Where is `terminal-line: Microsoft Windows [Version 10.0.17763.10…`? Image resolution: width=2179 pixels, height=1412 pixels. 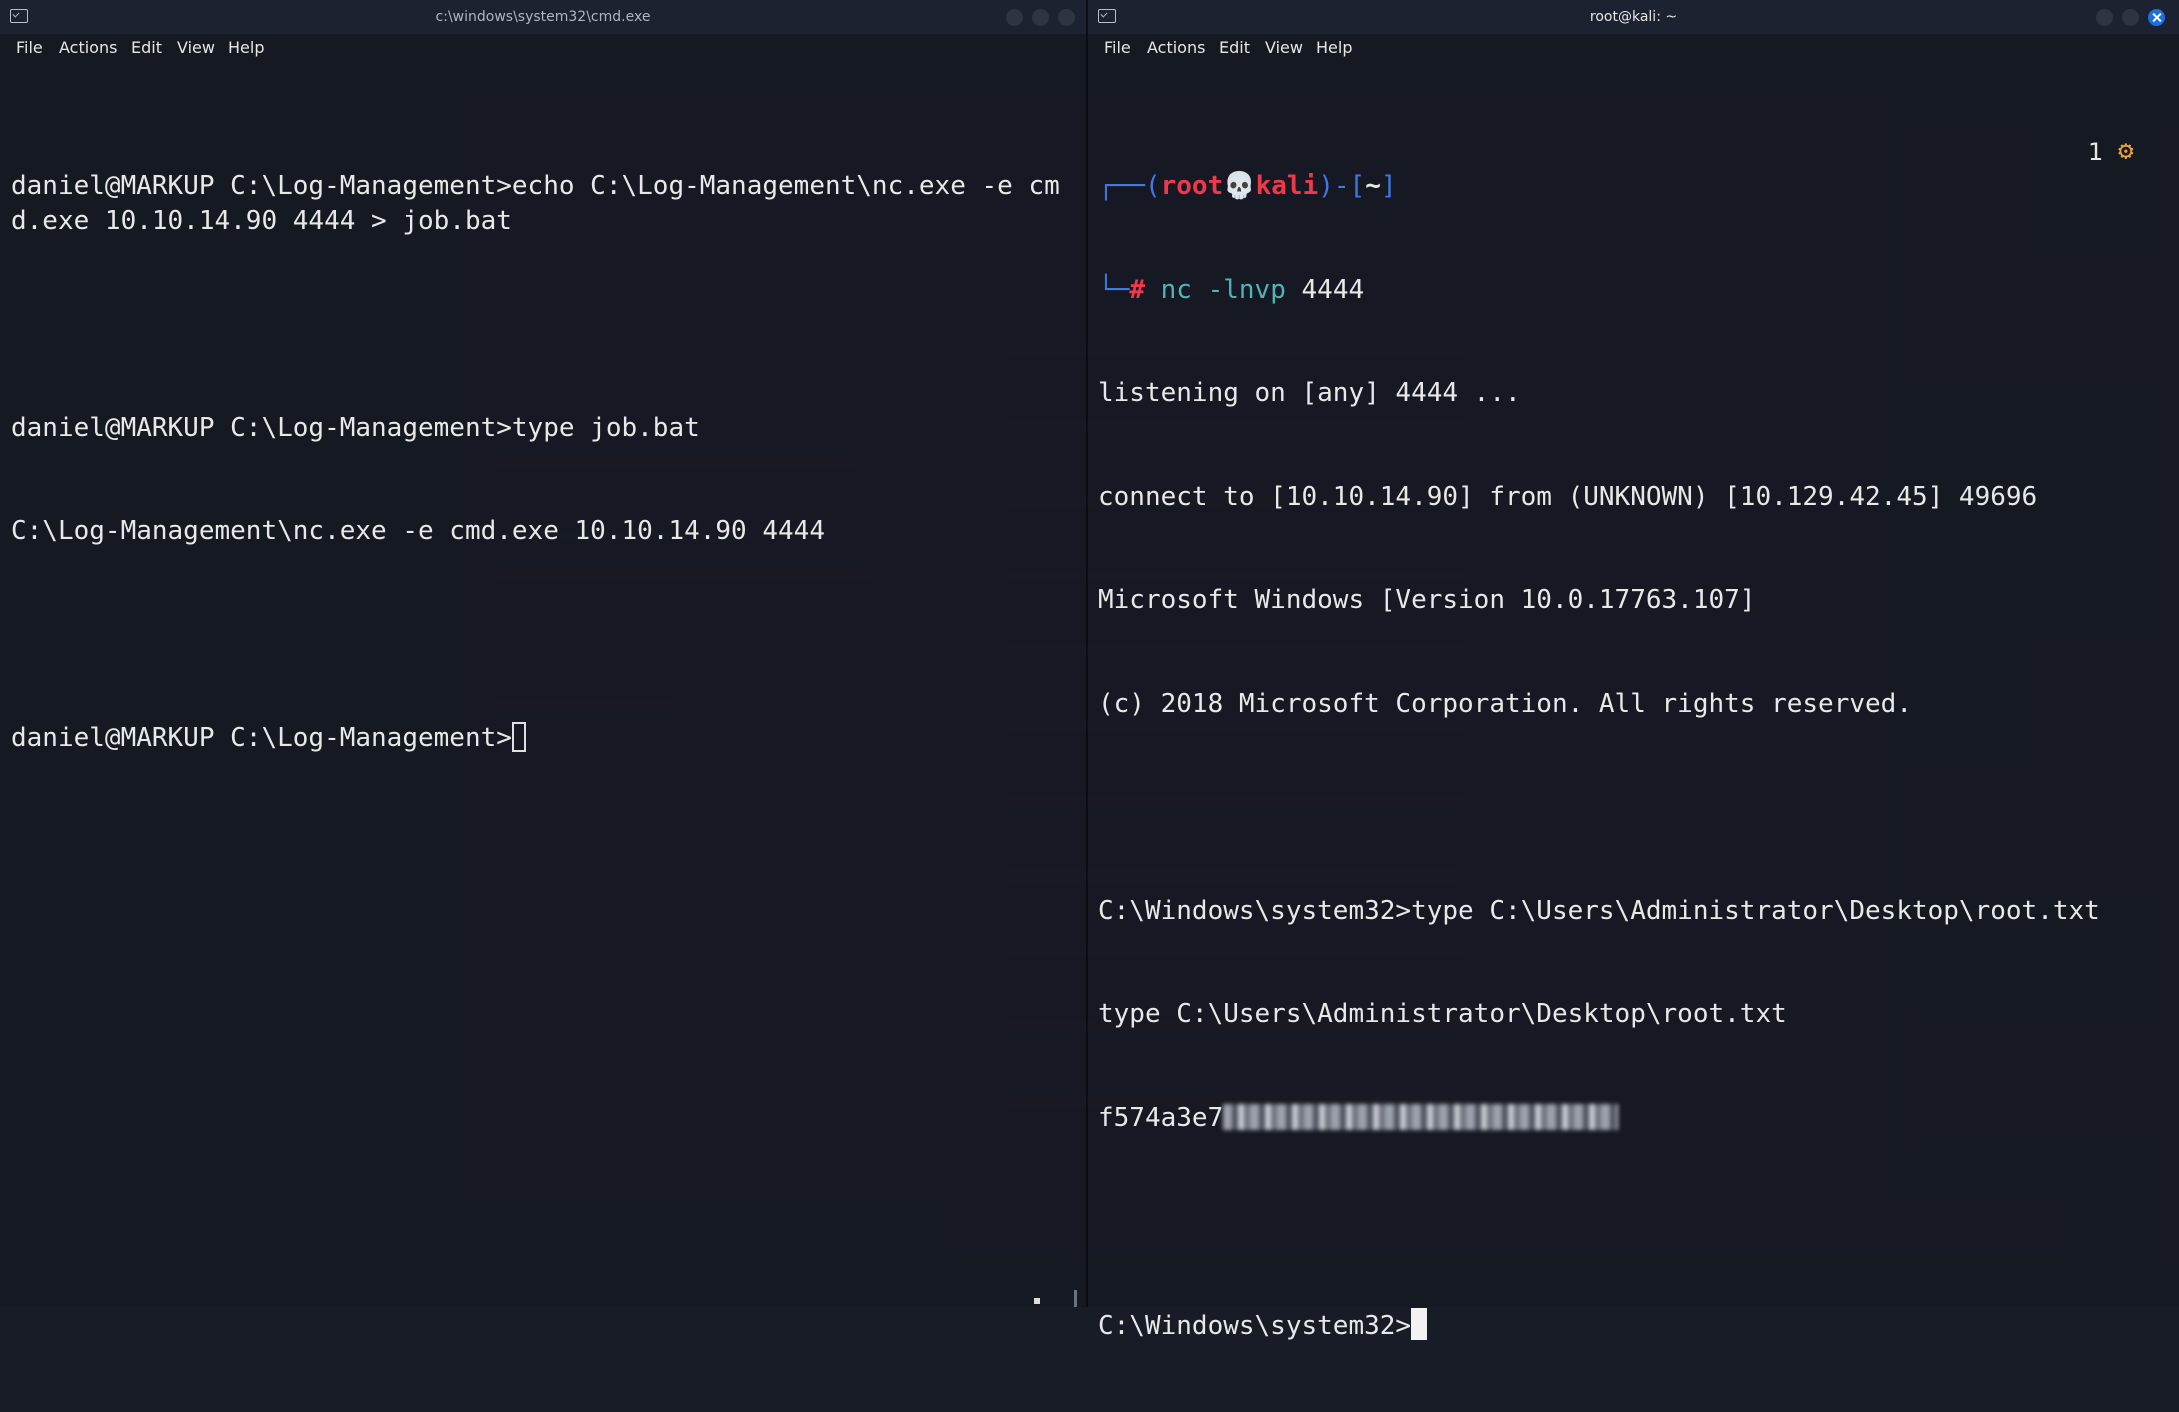 terminal-line: Microsoft Windows [Version 10.0.17763.10… is located at coordinates (1427, 600).